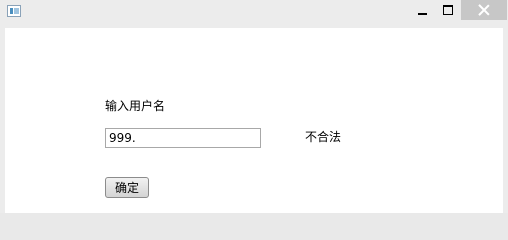 This screenshot has height=240, width=508. I want to click on maximize-icon, so click(448, 10).